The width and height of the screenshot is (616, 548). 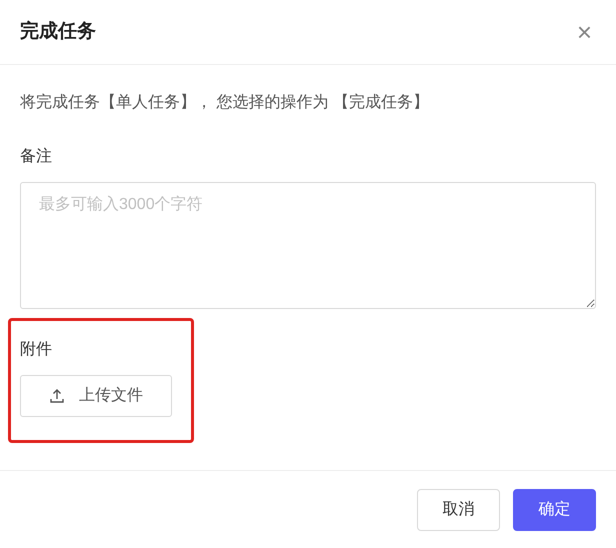 I want to click on dialog-title: 完成任务, so click(x=58, y=32).